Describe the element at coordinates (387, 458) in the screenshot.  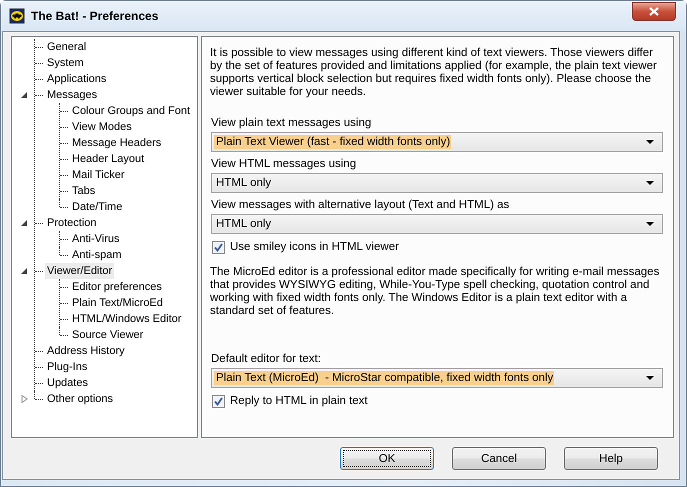
I see `dialog-button: OK` at that location.